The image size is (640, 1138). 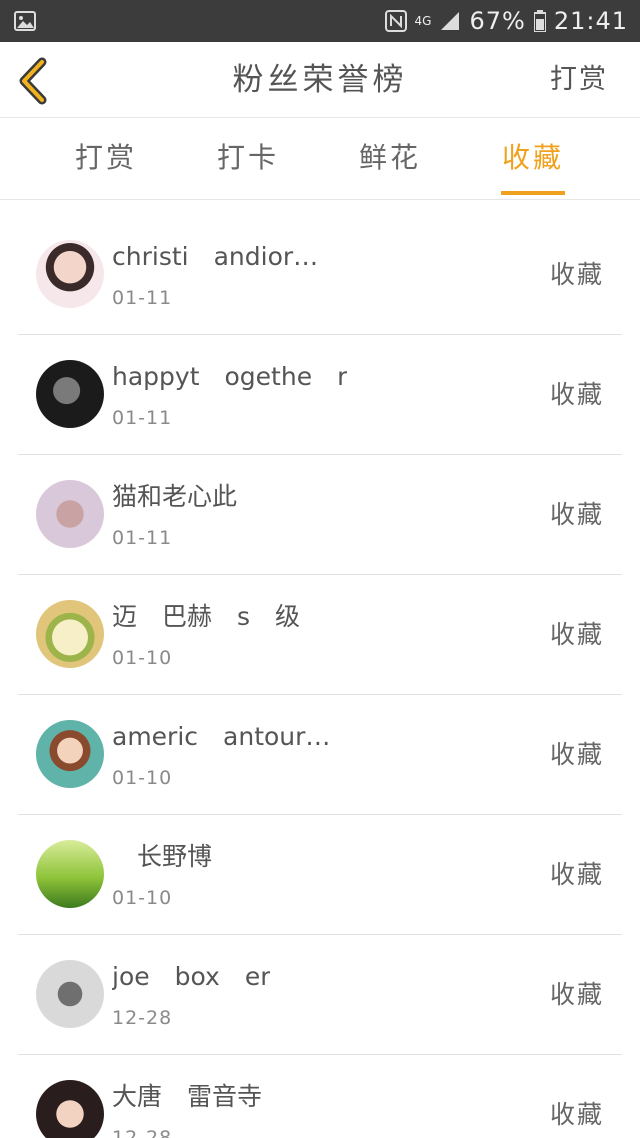 What do you see at coordinates (320, 1096) in the screenshot?
I see `list-item: 大唐 雷音寺 12-28 收藏` at bounding box center [320, 1096].